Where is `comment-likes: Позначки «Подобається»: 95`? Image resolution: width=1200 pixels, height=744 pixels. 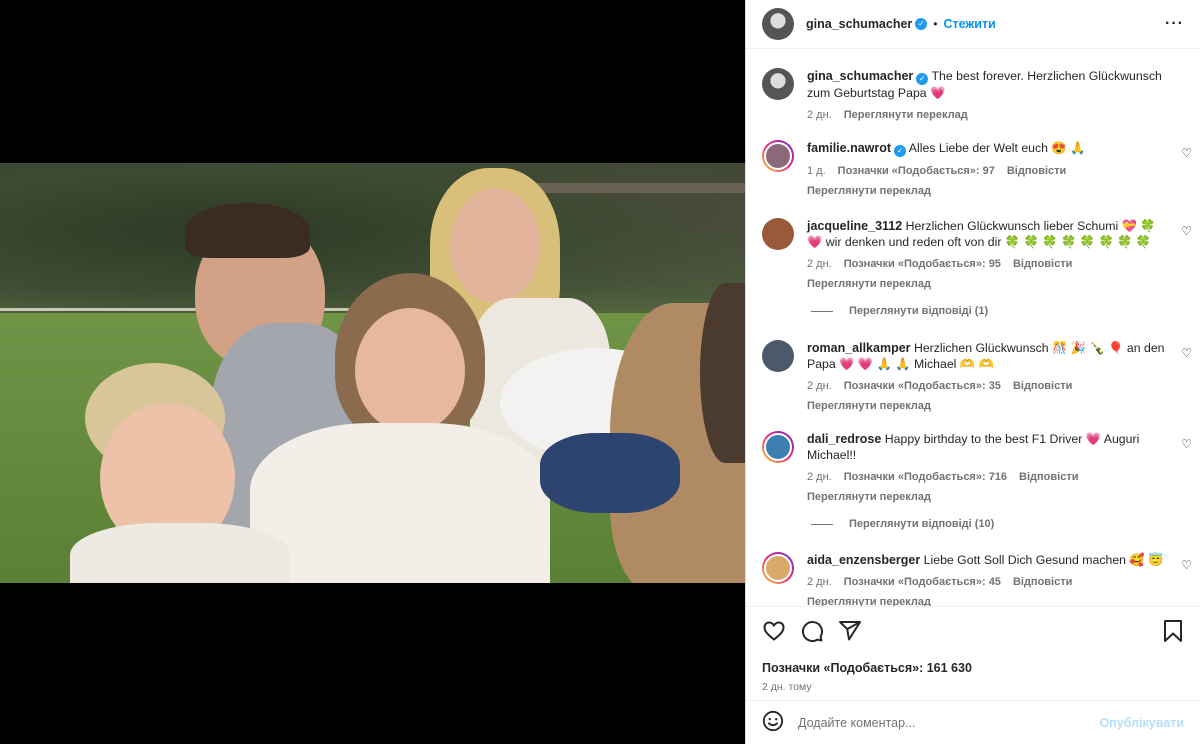
comment-likes: Позначки «Подобається»: 95 is located at coordinates (922, 264).